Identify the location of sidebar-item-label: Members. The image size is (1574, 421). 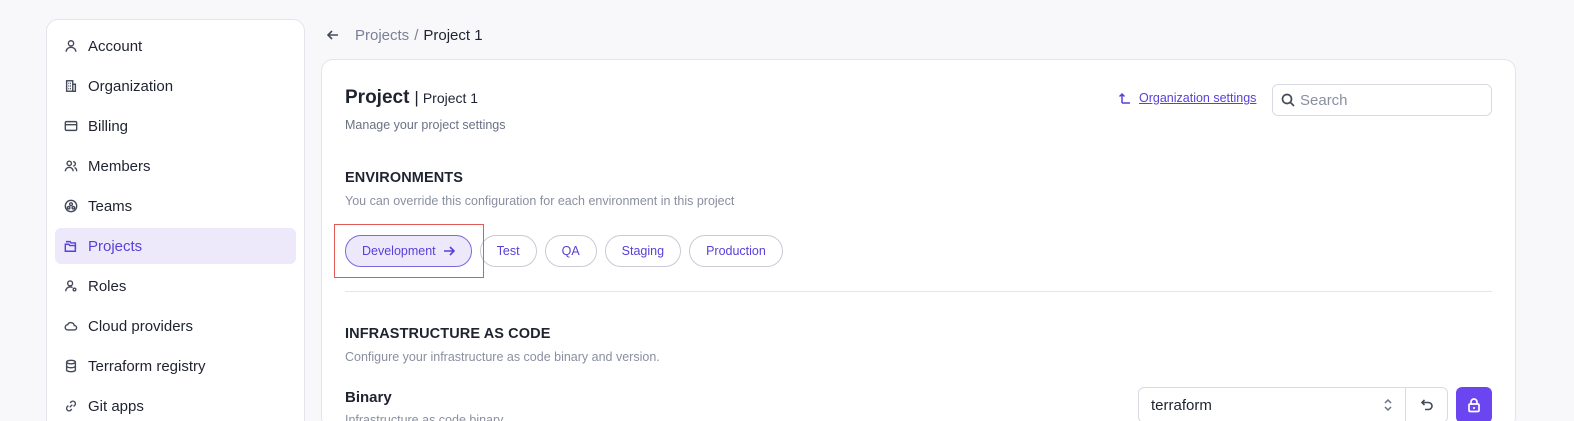
(119, 166).